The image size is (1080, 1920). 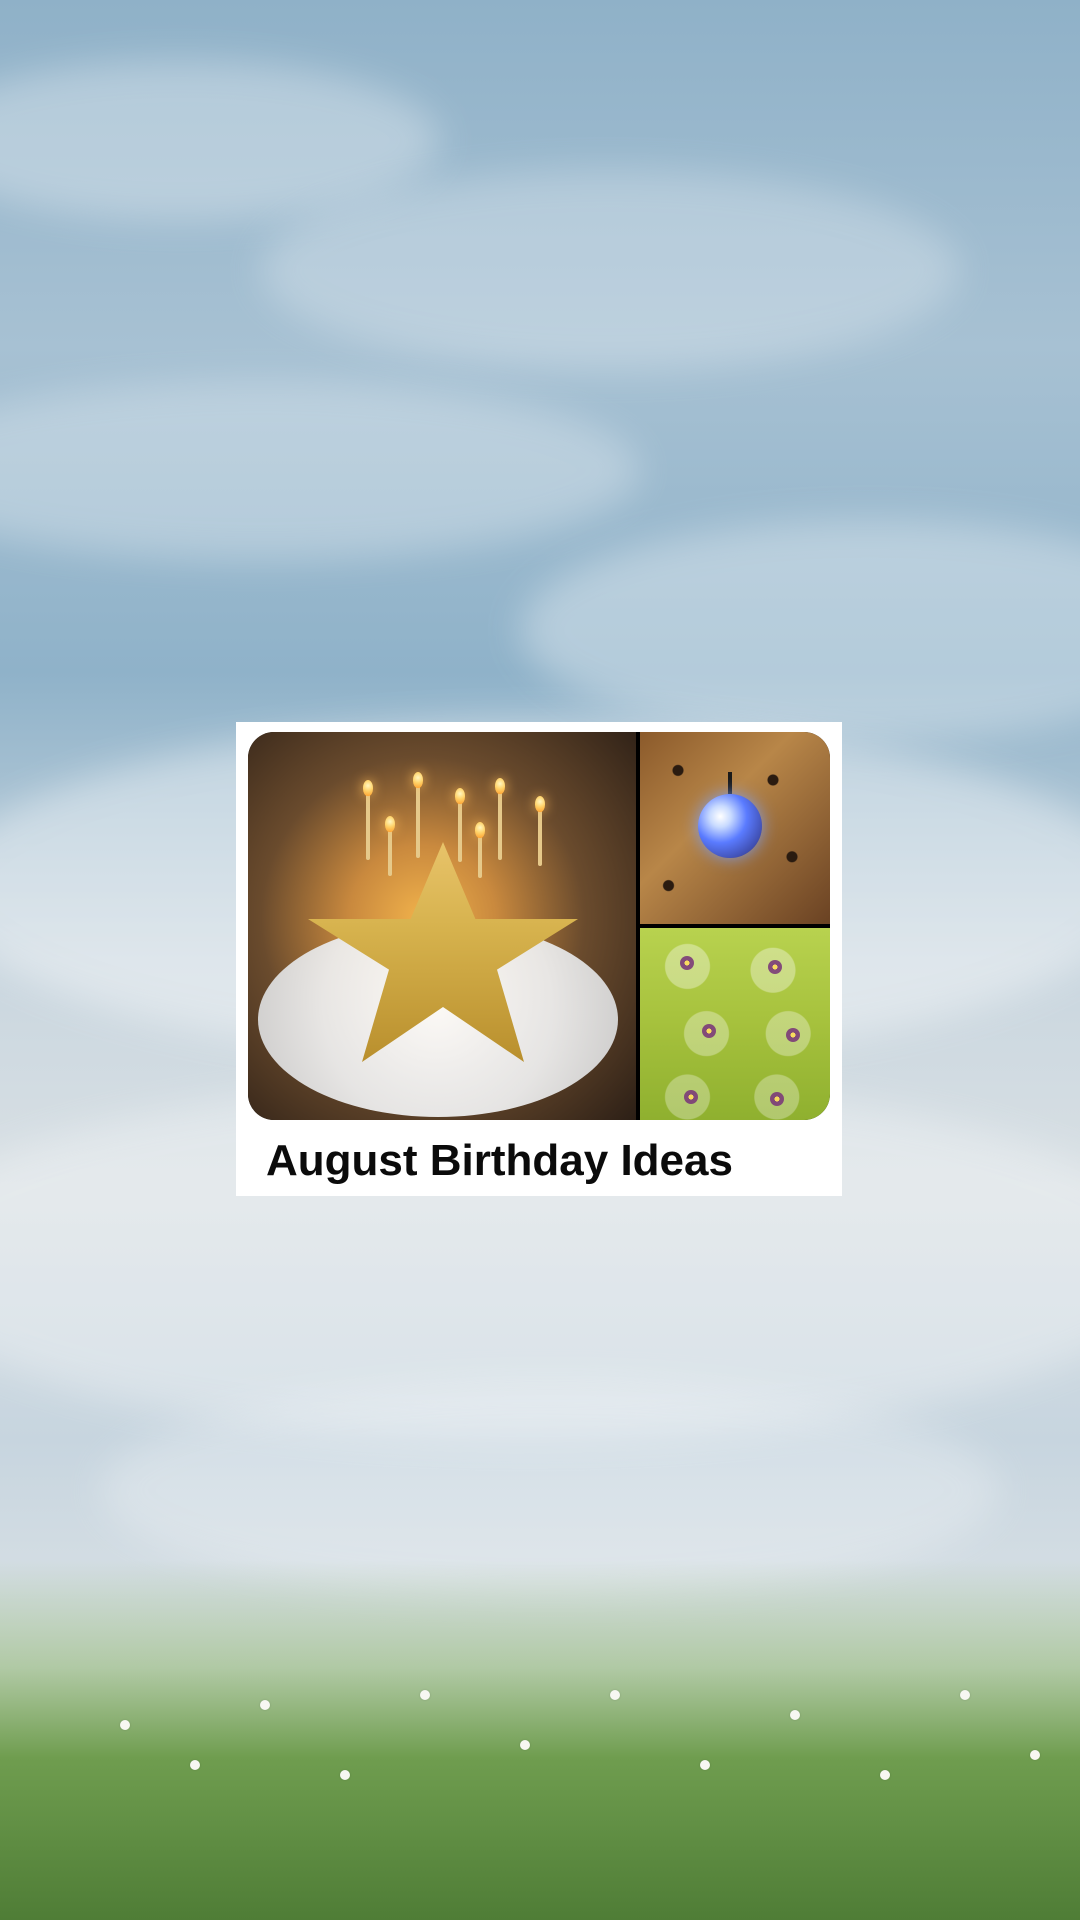 I want to click on disco-ball-image, so click(x=735, y=828).